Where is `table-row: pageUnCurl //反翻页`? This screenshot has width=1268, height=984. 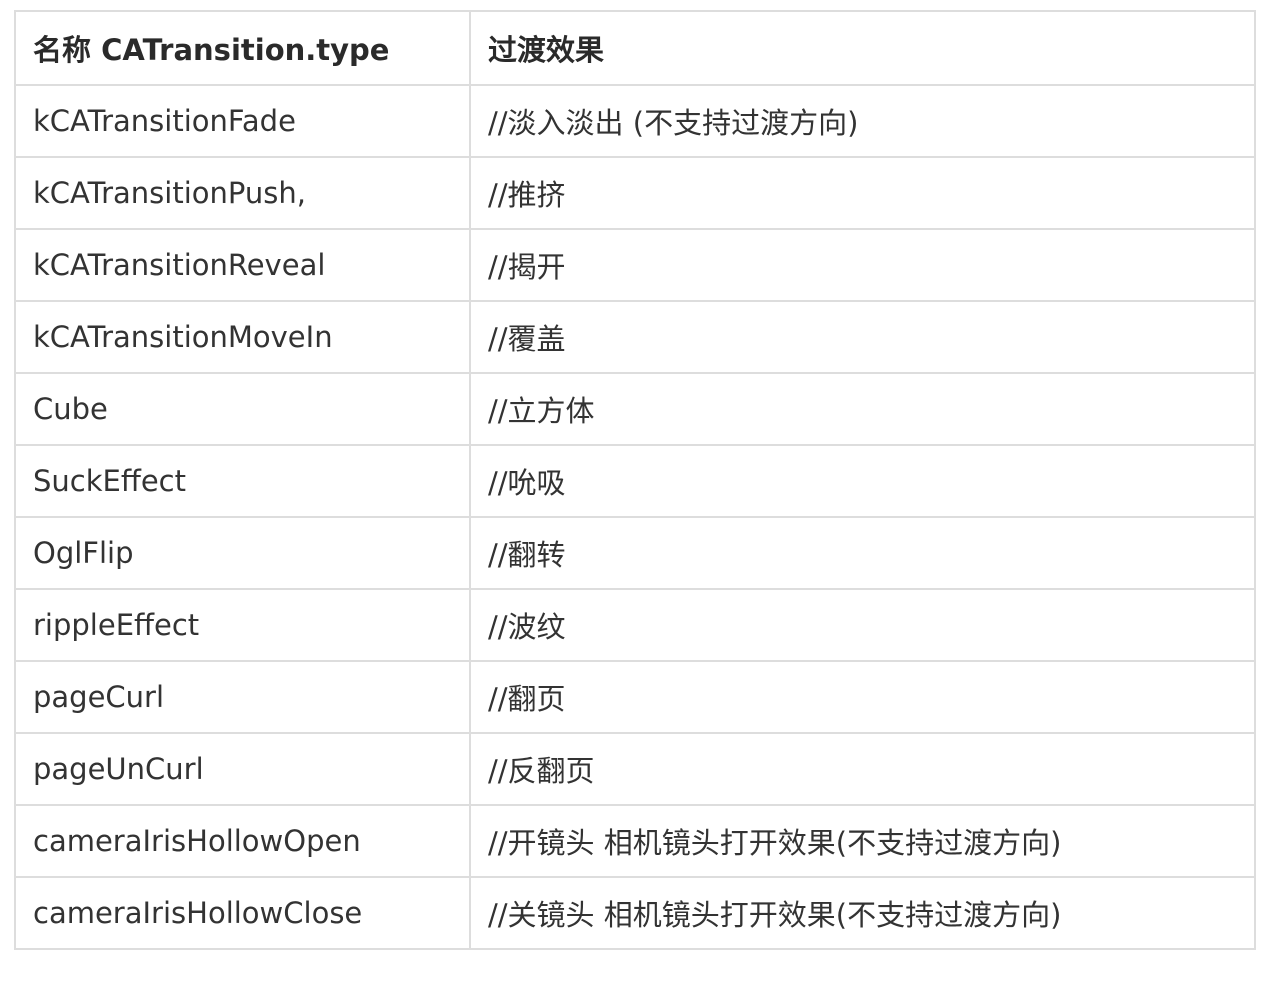
table-row: pageUnCurl //反翻页 is located at coordinates (635, 769).